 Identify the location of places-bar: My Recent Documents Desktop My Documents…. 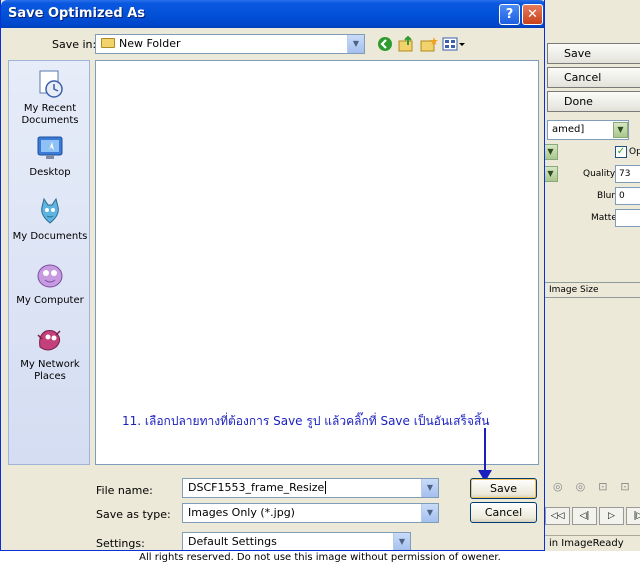
(49, 262).